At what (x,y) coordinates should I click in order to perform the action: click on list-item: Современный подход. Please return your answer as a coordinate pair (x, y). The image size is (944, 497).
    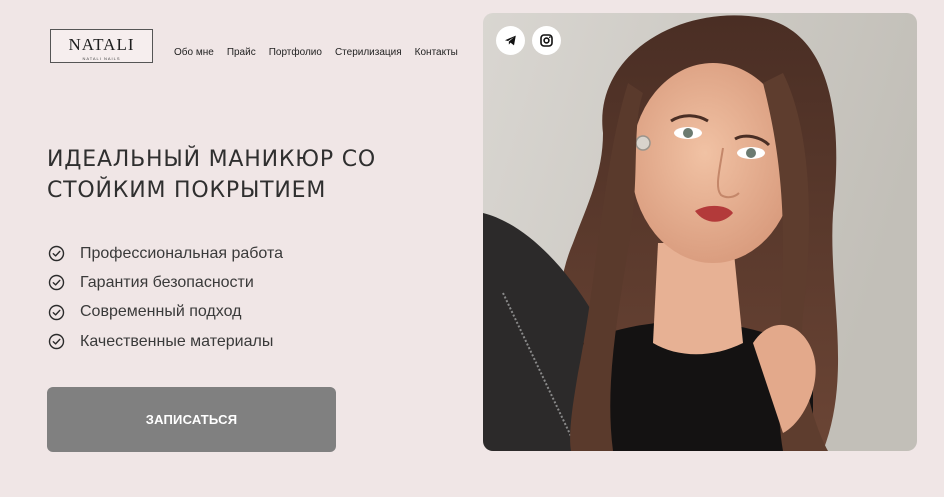
    Looking at the image, I should click on (165, 312).